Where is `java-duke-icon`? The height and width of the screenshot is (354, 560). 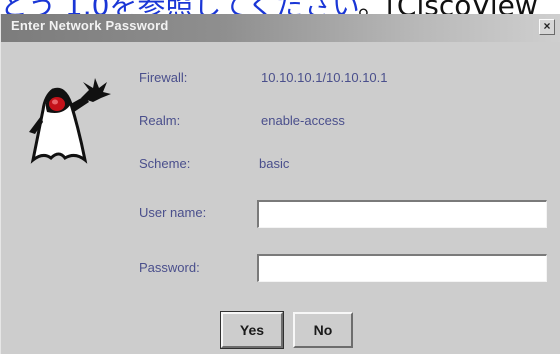
java-duke-icon is located at coordinates (70, 121).